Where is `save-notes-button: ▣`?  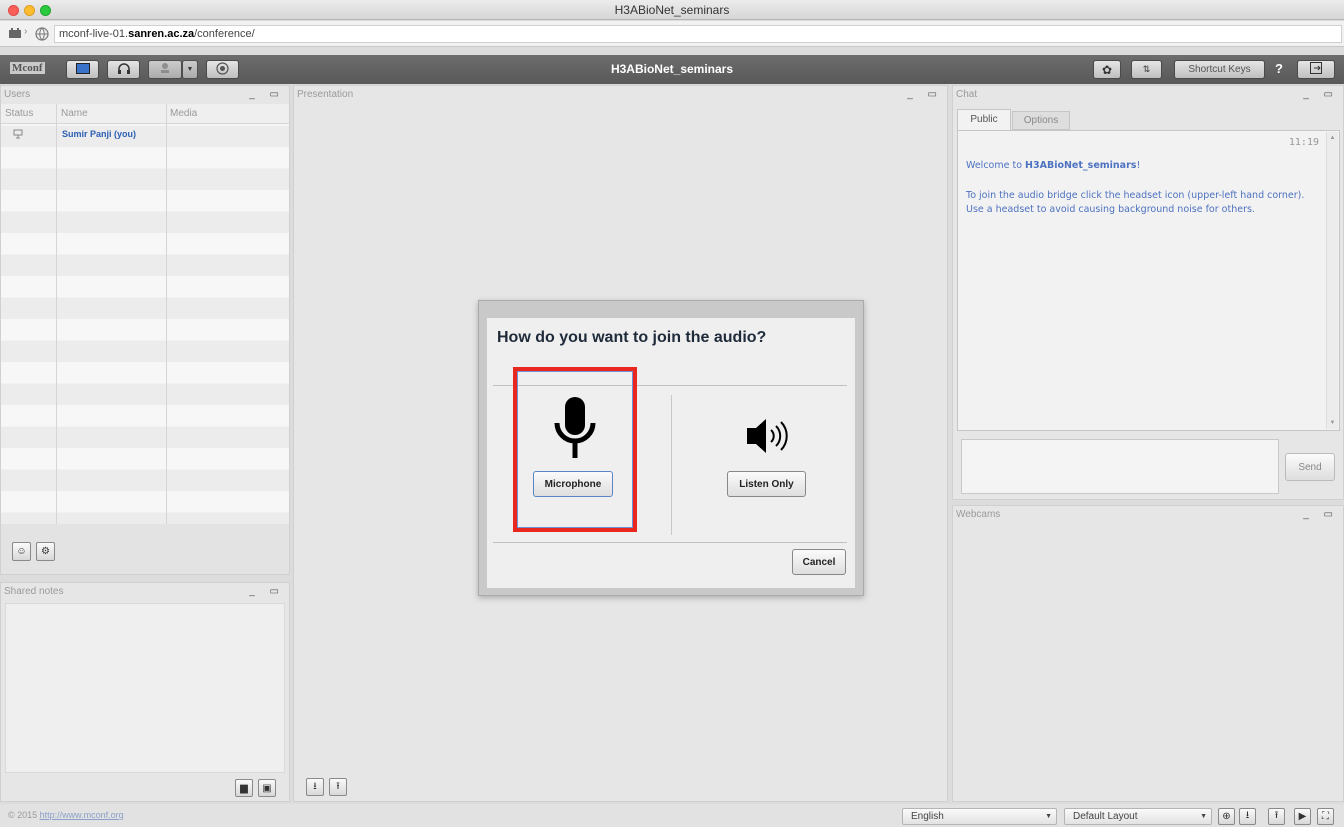
save-notes-button: ▣ is located at coordinates (267, 788).